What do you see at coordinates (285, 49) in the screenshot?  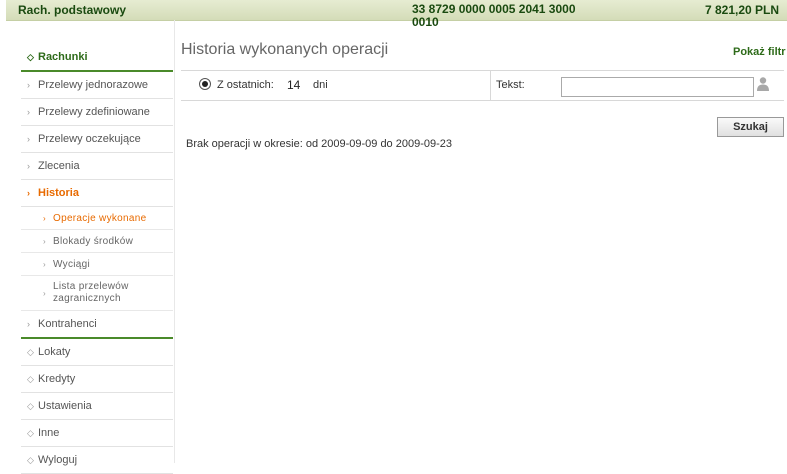 I see `page-title: Historia wykonanych operacji` at bounding box center [285, 49].